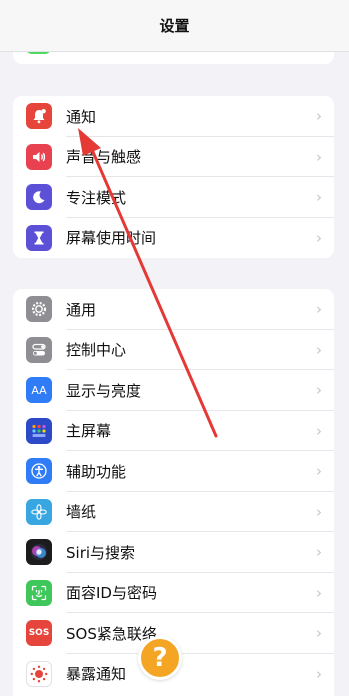  What do you see at coordinates (39, 156) in the screenshot?
I see `speaker-icon` at bounding box center [39, 156].